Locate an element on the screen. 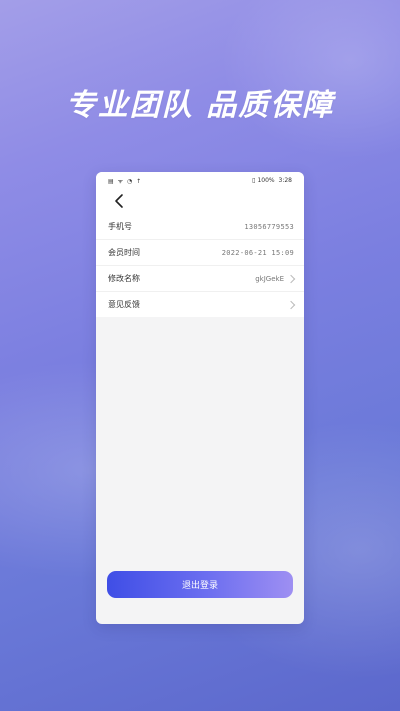  membership-time-value: 2022-06-21 15:09 is located at coordinates (257, 252).